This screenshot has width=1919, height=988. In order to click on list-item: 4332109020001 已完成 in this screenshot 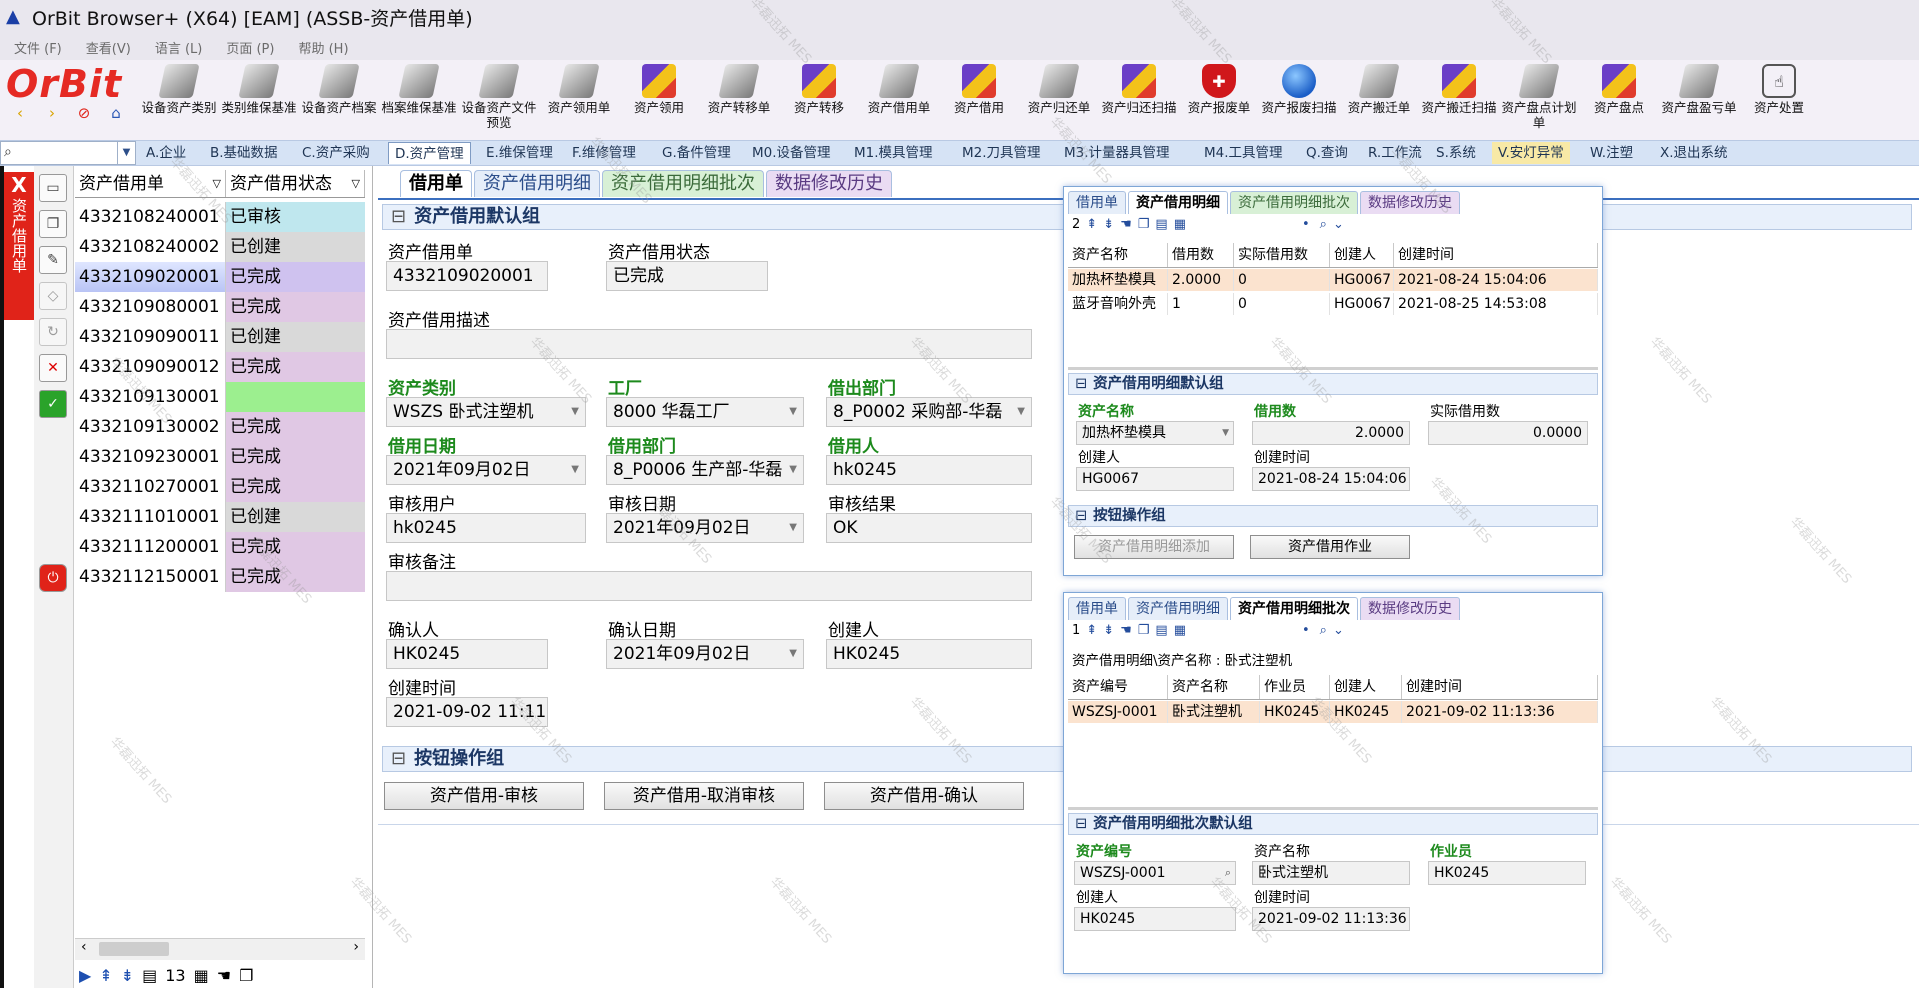, I will do `click(220, 277)`.